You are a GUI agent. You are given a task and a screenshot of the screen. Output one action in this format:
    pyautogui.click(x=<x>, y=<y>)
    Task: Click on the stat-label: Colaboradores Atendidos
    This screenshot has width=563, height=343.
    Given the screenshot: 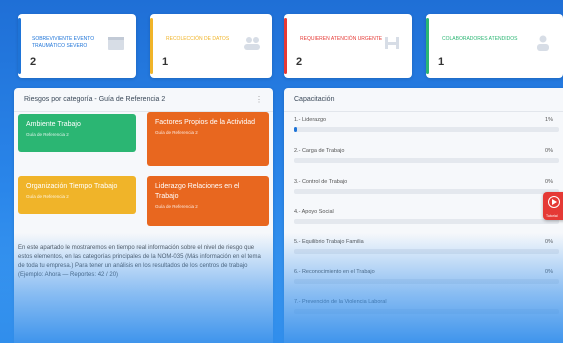 What is the action you would take?
    pyautogui.click(x=480, y=39)
    